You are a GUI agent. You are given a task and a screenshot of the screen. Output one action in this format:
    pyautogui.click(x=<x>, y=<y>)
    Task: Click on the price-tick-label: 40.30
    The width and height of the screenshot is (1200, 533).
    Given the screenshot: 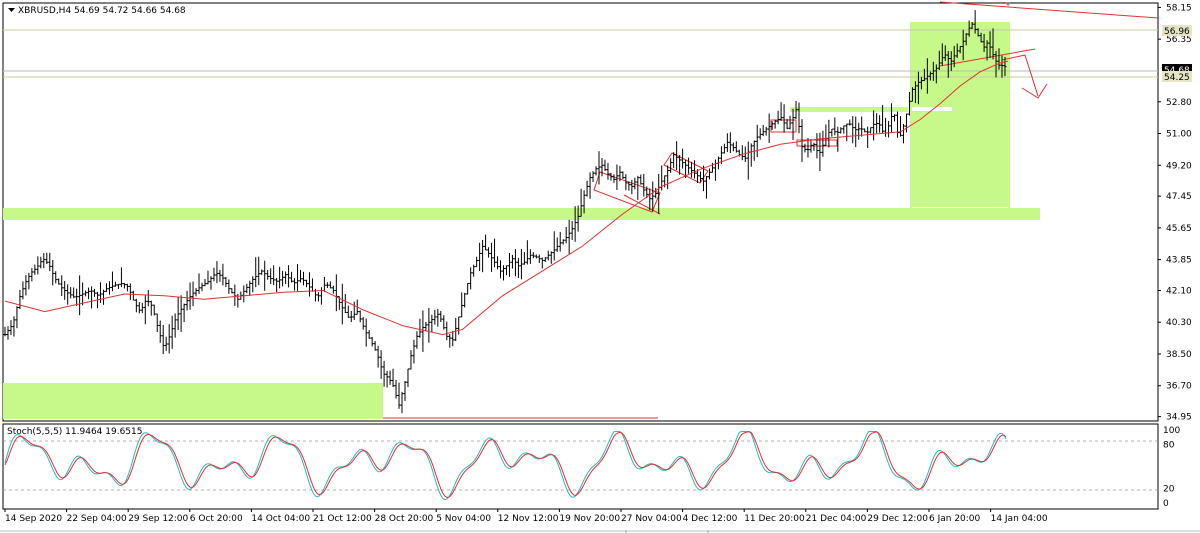 What is the action you would take?
    pyautogui.click(x=1179, y=323)
    